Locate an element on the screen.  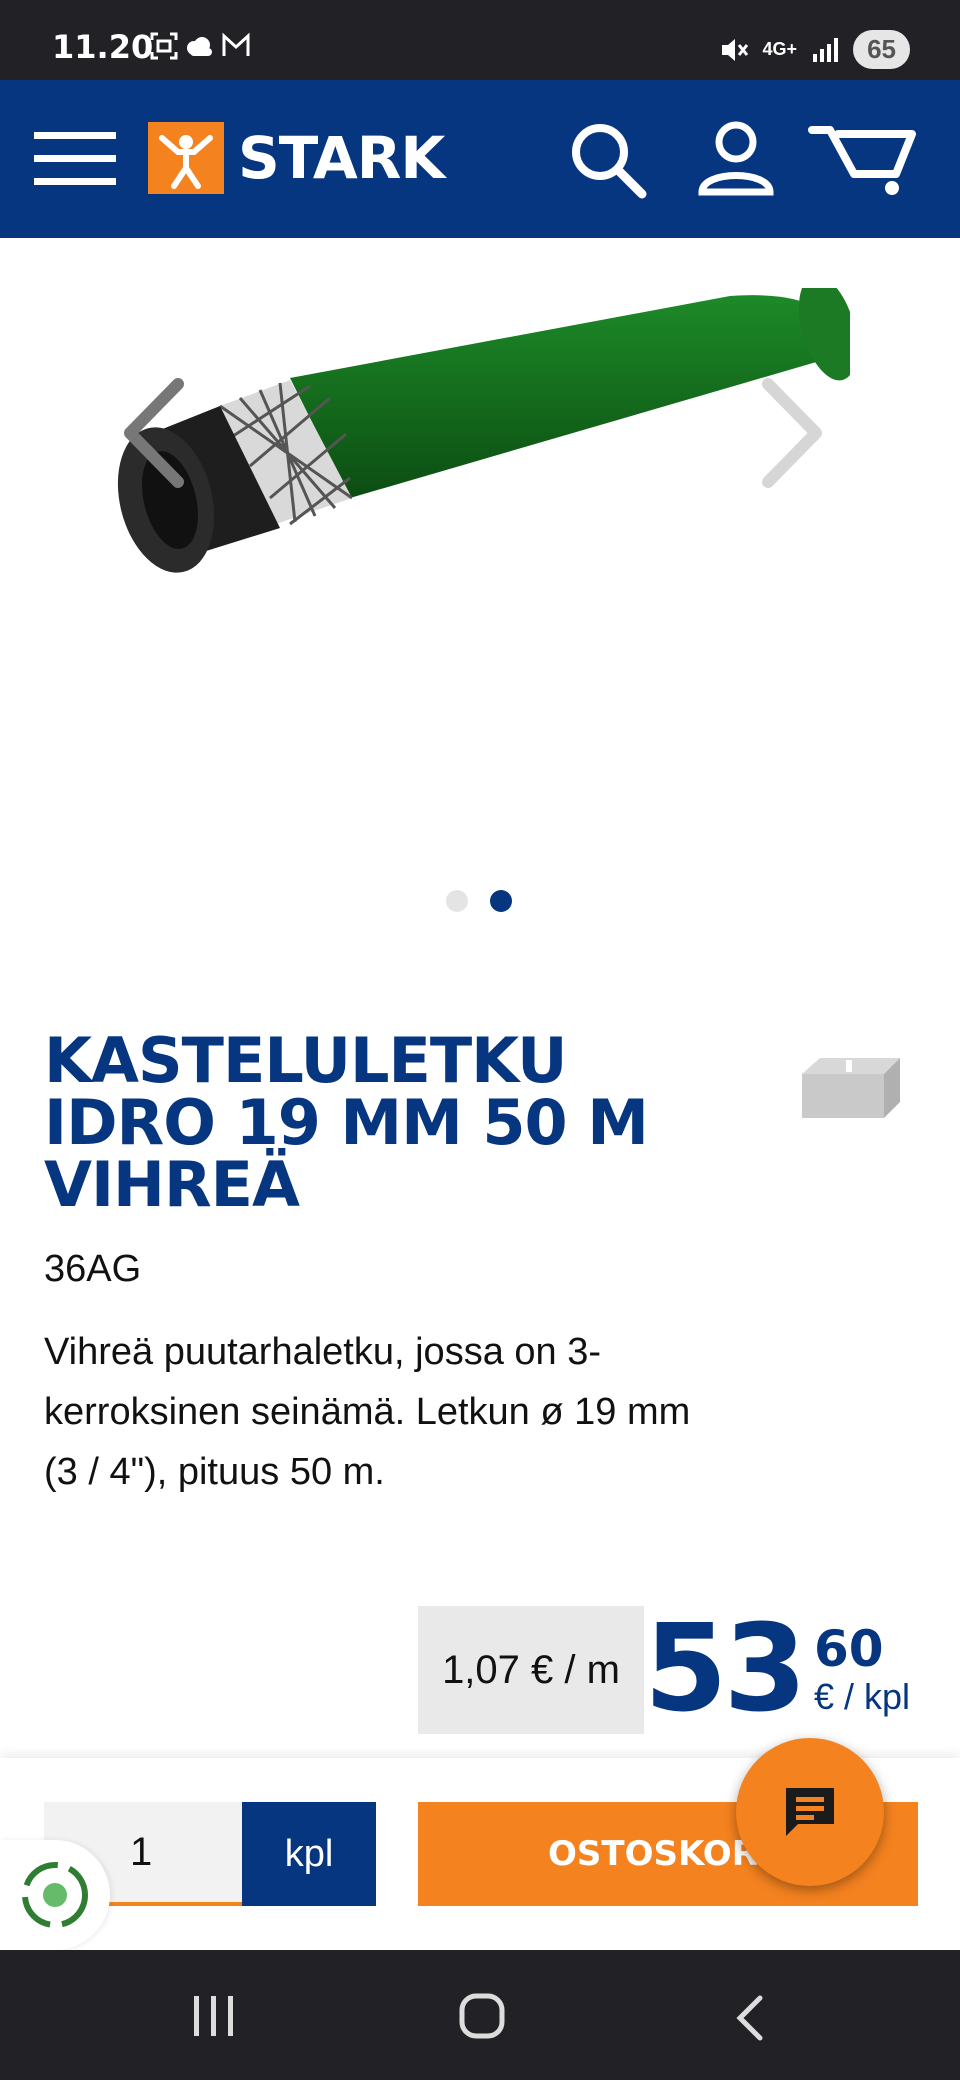
chat-button is located at coordinates (810, 1812).